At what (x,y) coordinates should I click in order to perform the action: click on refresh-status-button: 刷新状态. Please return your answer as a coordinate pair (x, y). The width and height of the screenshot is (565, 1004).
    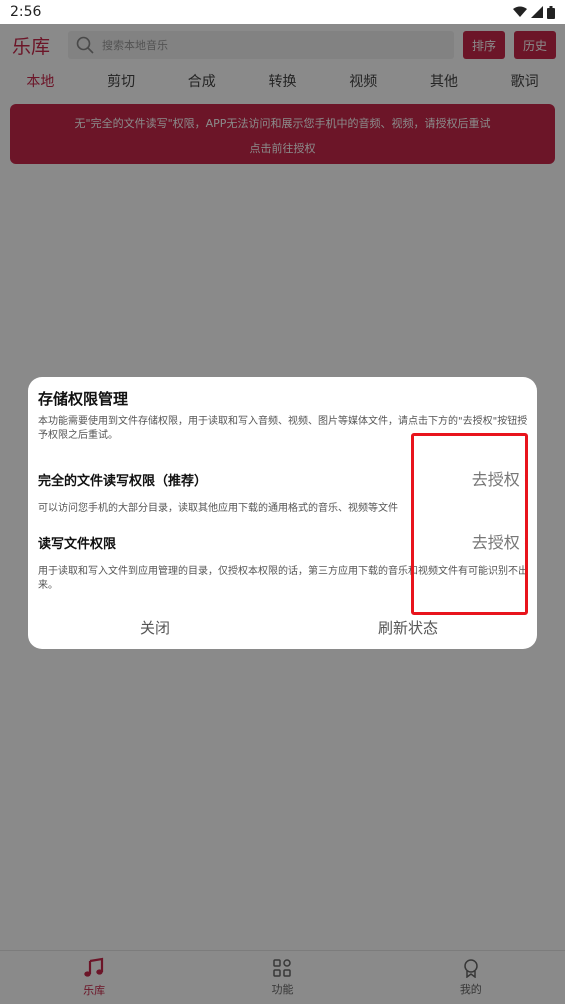
    Looking at the image, I should click on (408, 627).